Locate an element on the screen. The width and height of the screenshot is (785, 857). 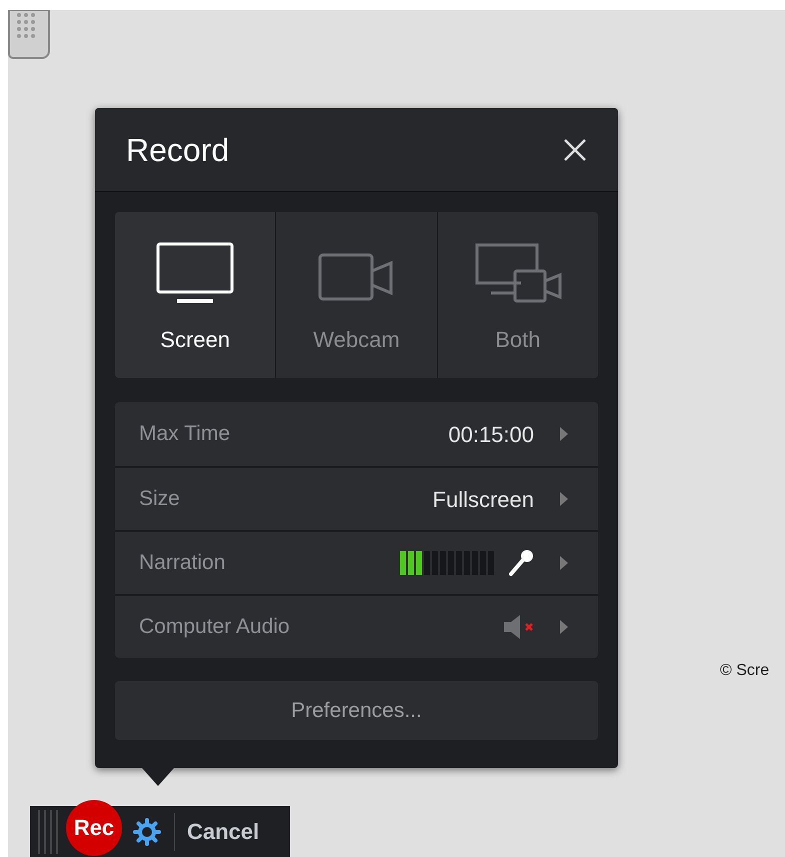
setting-value: 00:15:00 is located at coordinates (491, 434).